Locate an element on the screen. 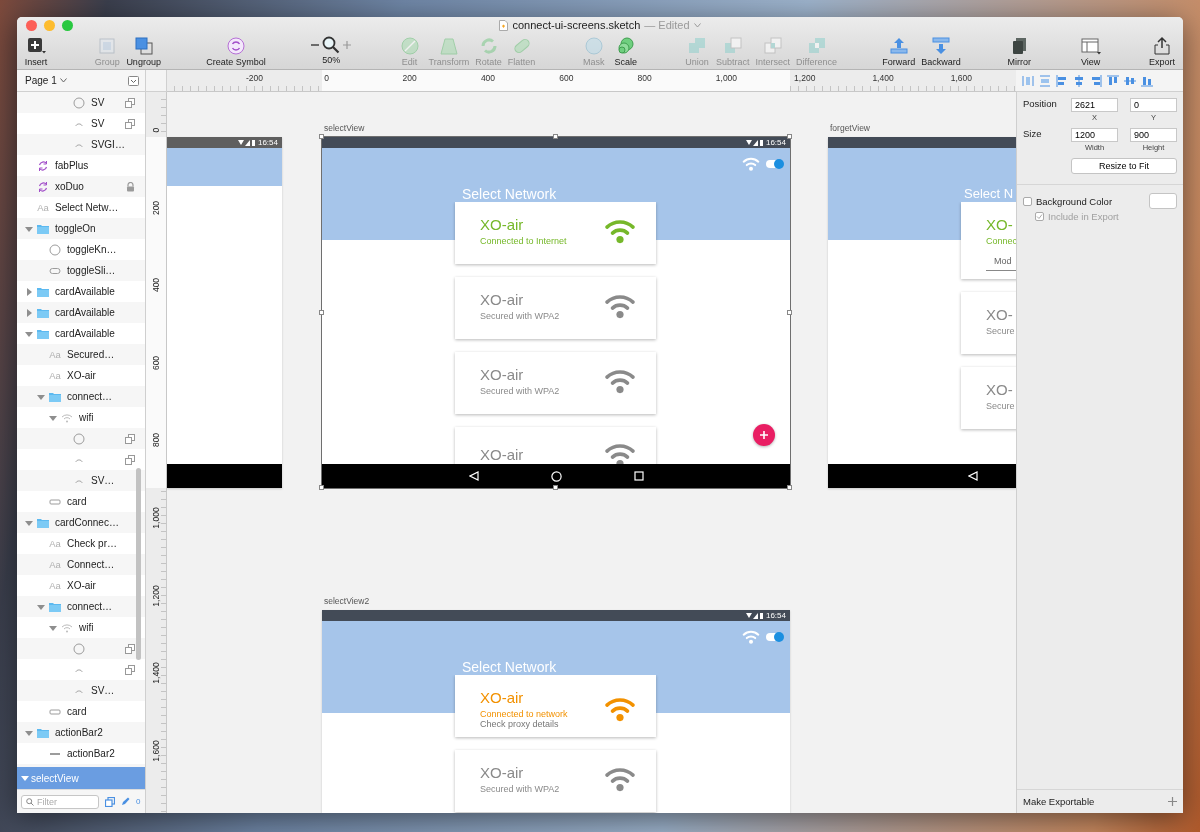 This screenshot has width=1200, height=832. toolbar-button: Create Symbol is located at coordinates (236, 51).